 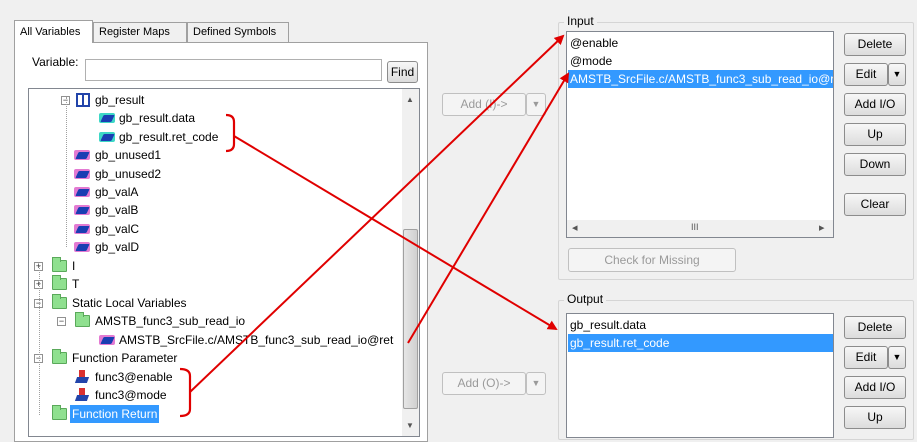 What do you see at coordinates (575, 227) in the screenshot?
I see `scroll-left-icon: ◂` at bounding box center [575, 227].